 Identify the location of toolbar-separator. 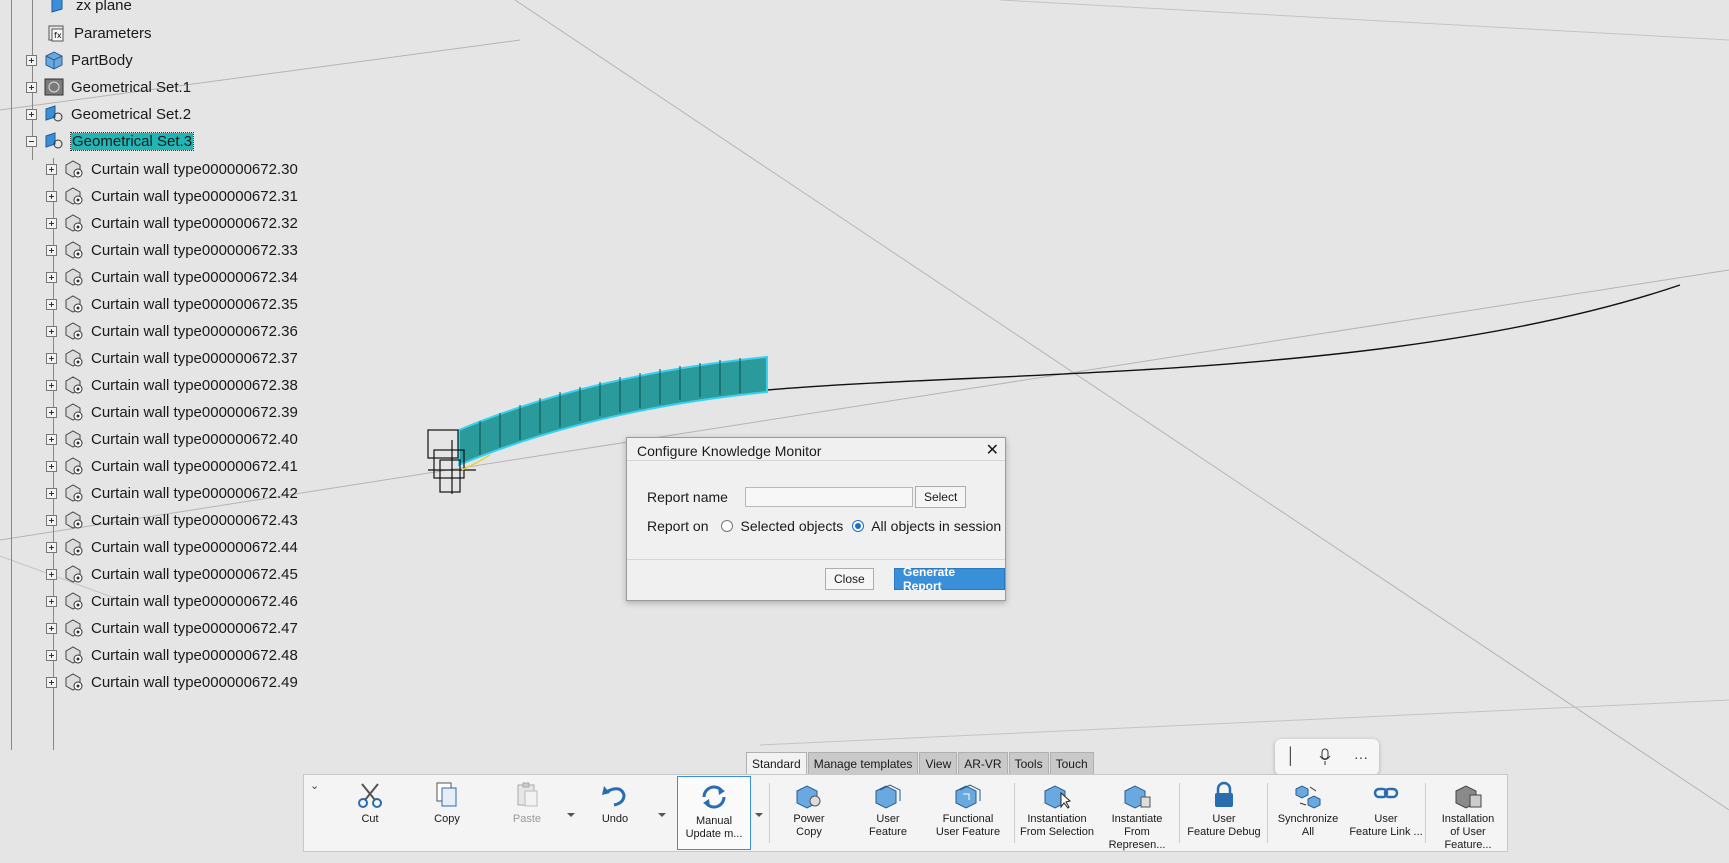
(1179, 813).